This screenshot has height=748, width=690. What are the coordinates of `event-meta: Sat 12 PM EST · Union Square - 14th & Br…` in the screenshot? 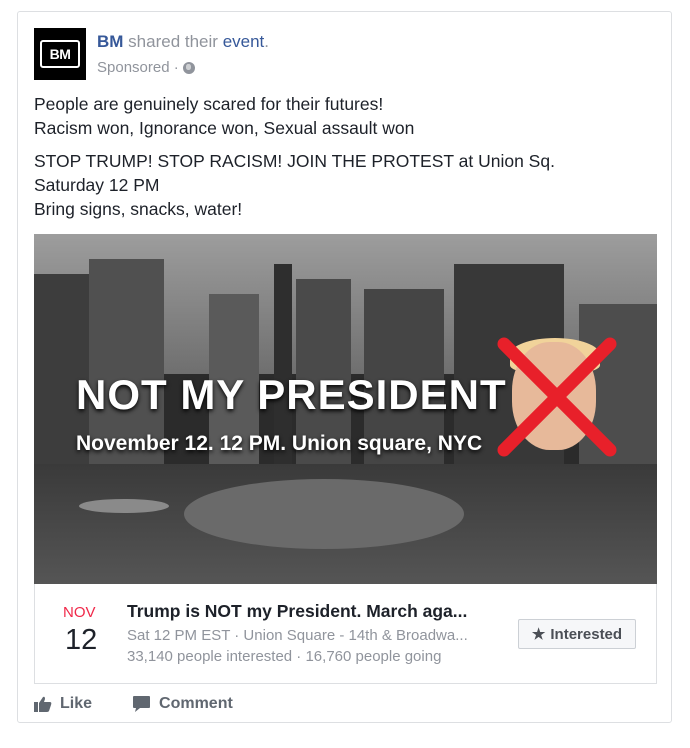 It's located at (297, 635).